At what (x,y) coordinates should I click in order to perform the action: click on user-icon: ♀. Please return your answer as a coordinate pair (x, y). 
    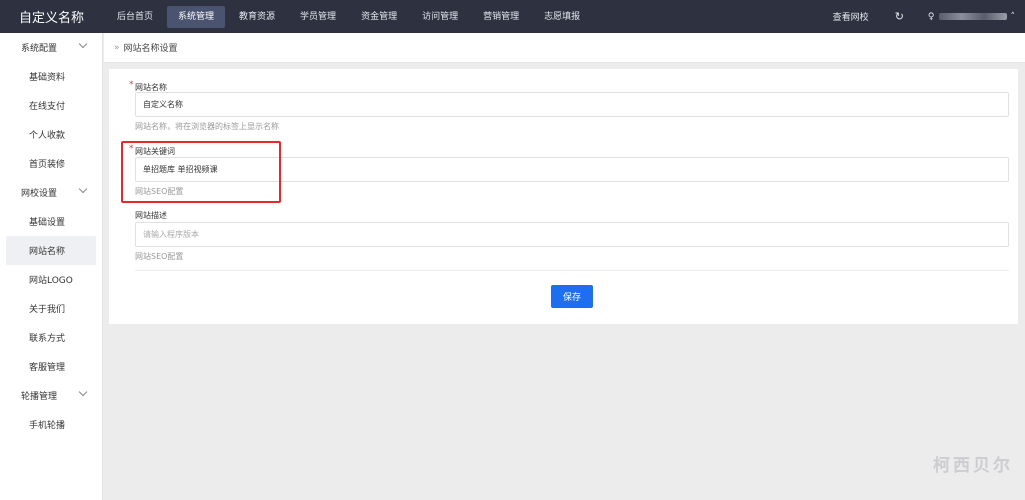
    Looking at the image, I should click on (931, 17).